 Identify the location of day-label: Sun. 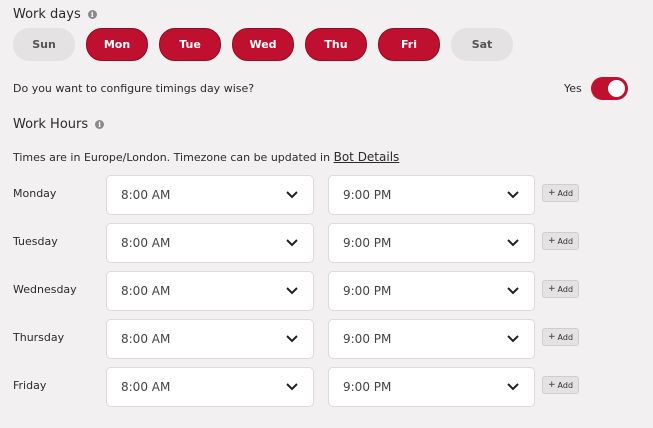
(44, 44).